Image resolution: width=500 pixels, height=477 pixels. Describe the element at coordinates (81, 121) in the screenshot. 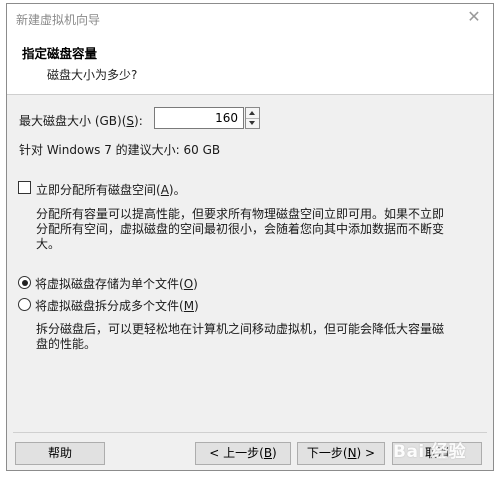

I see `disk-size-label: 最大磁盘大小 (GB)(S):` at that location.